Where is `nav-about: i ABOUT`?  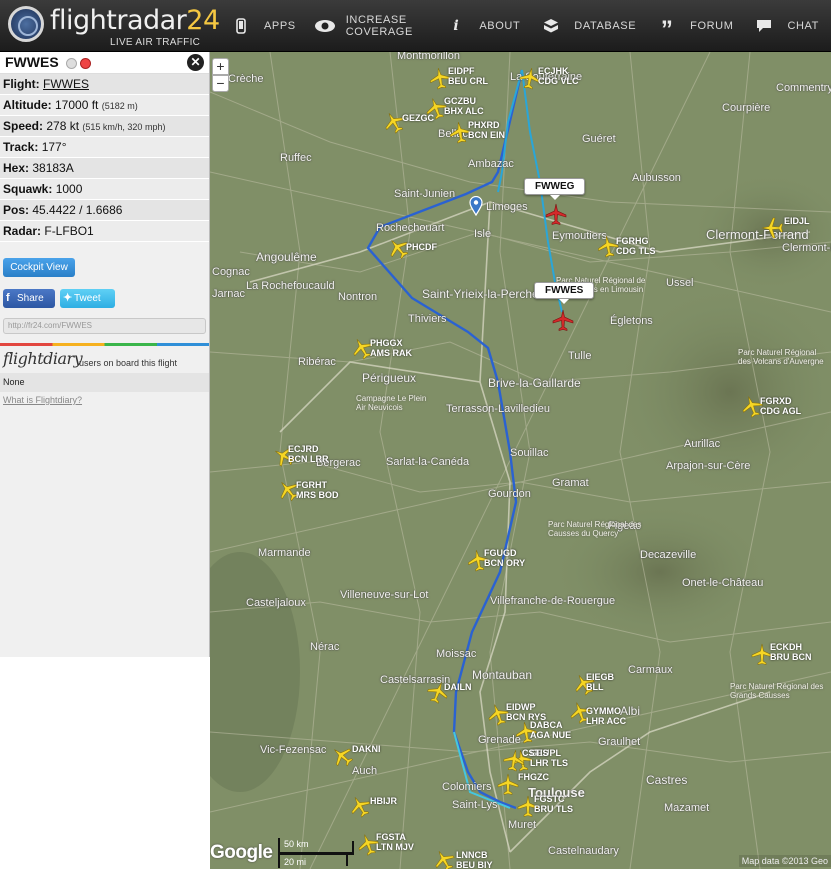 nav-about: i ABOUT is located at coordinates (484, 26).